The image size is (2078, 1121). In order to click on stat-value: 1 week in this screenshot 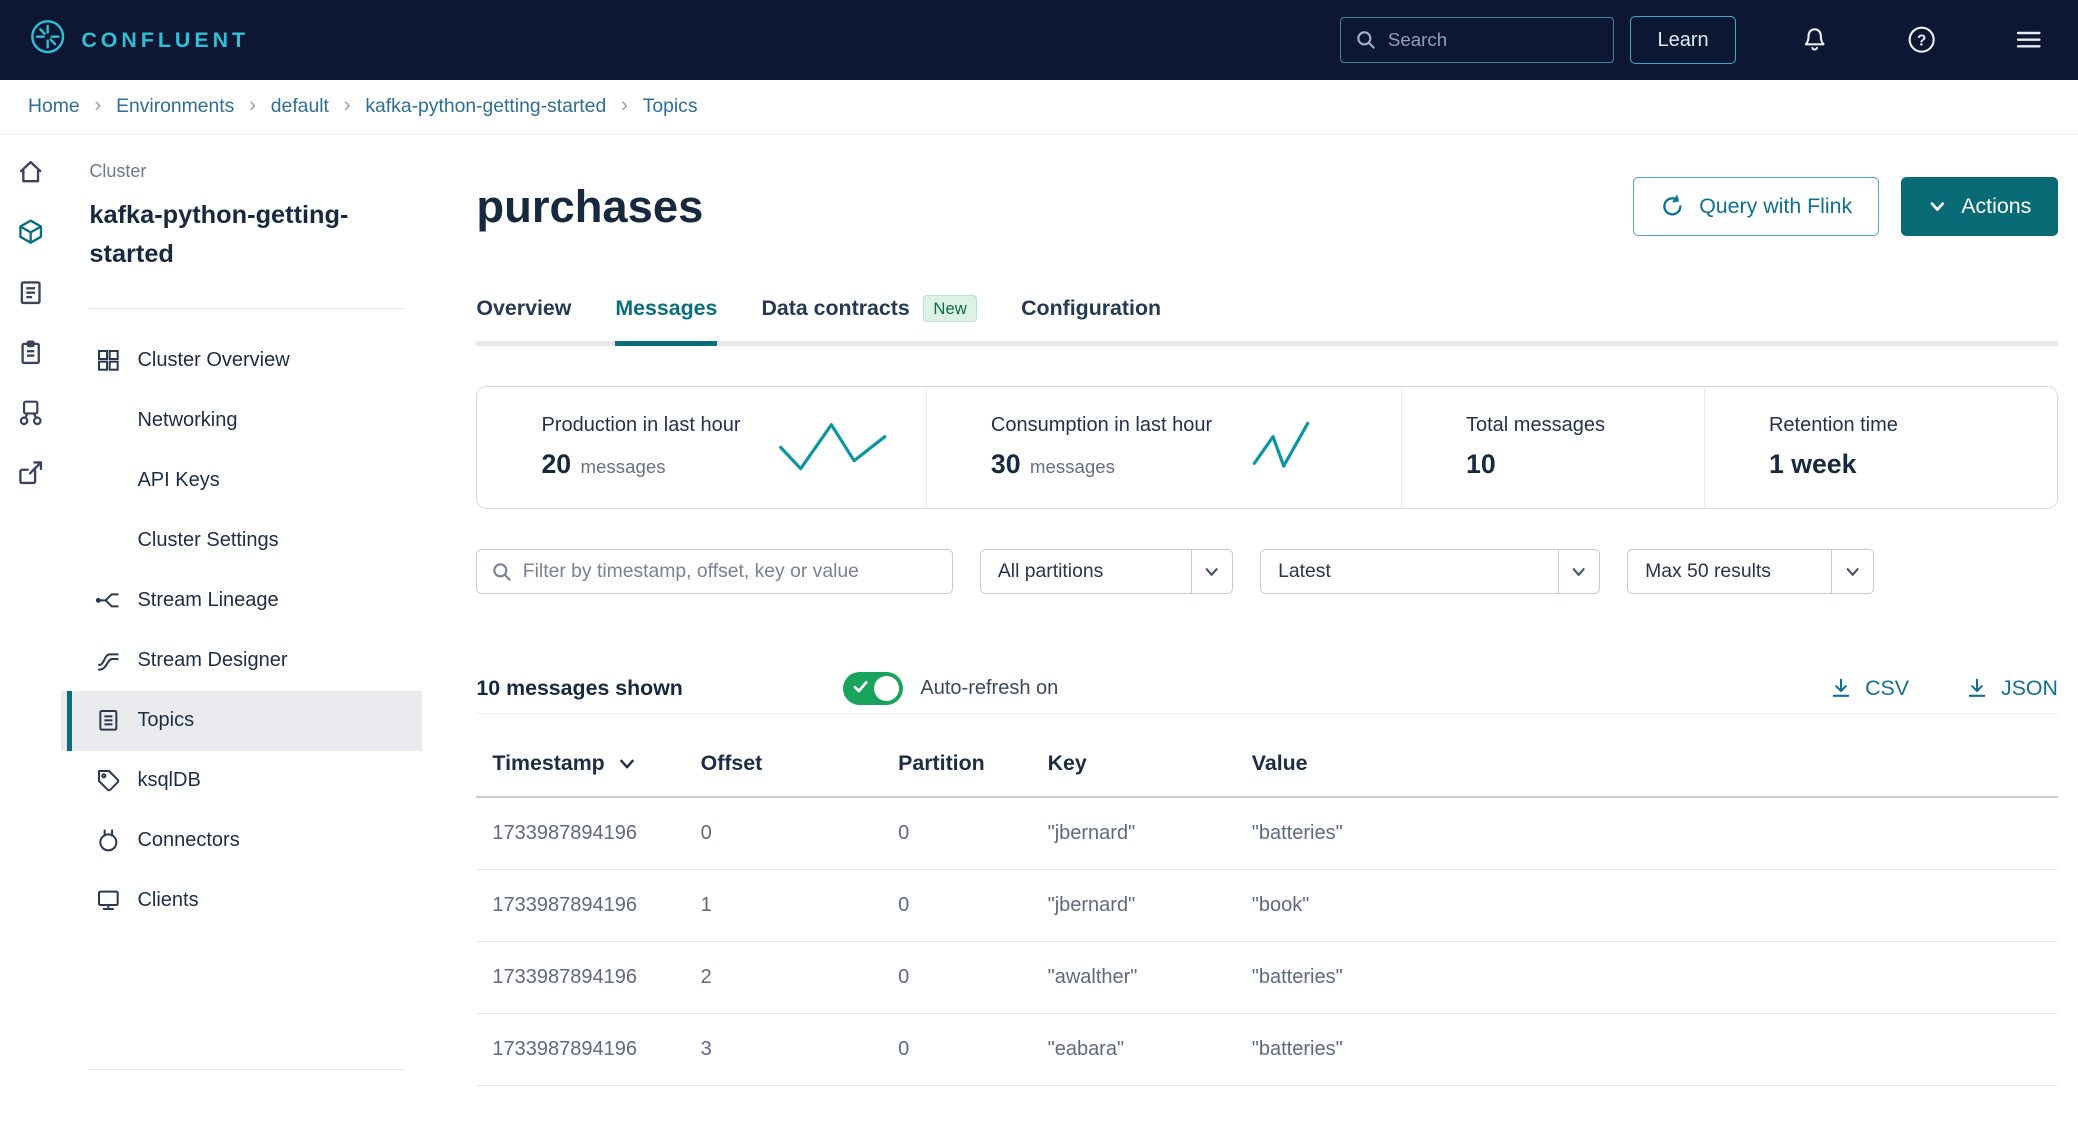, I will do `click(1812, 464)`.